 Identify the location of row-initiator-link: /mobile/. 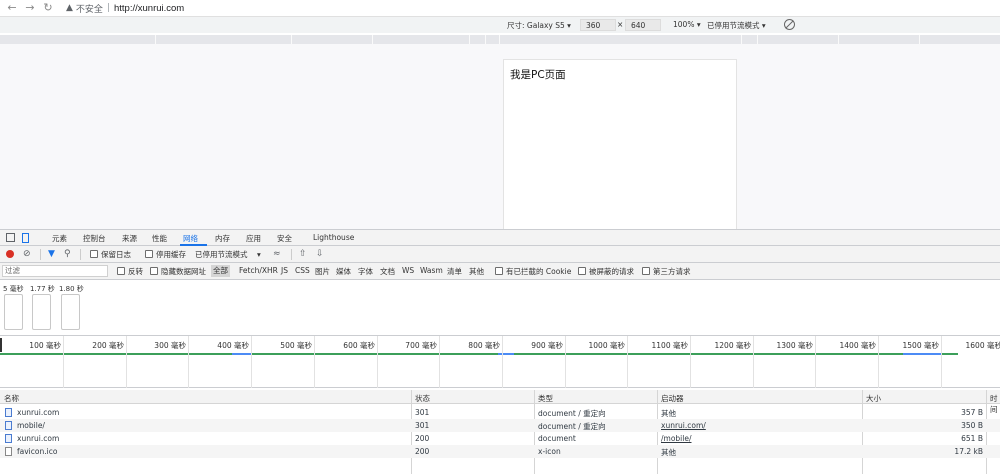
(676, 438).